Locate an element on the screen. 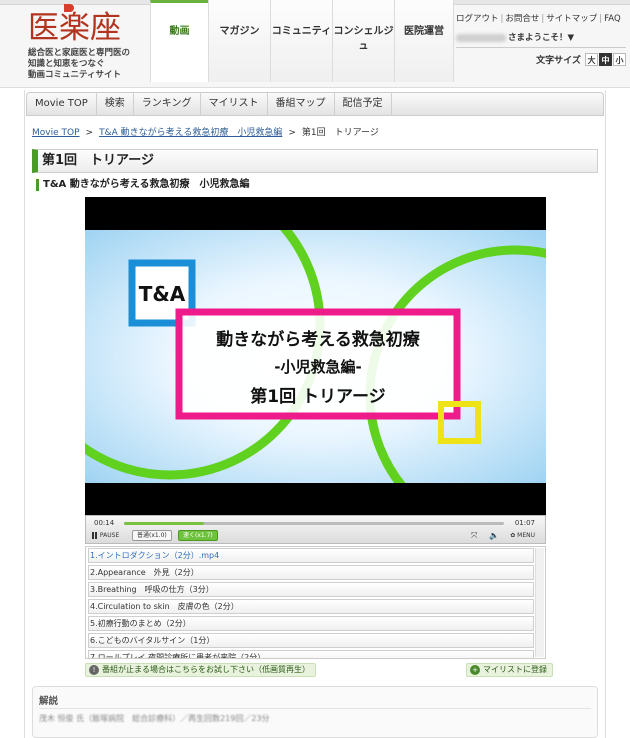 The width and height of the screenshot is (630, 738). low-quality-playback-button: ! 番組が止まる場合はこちらをお試し下さい（低画質再生） is located at coordinates (200, 670).